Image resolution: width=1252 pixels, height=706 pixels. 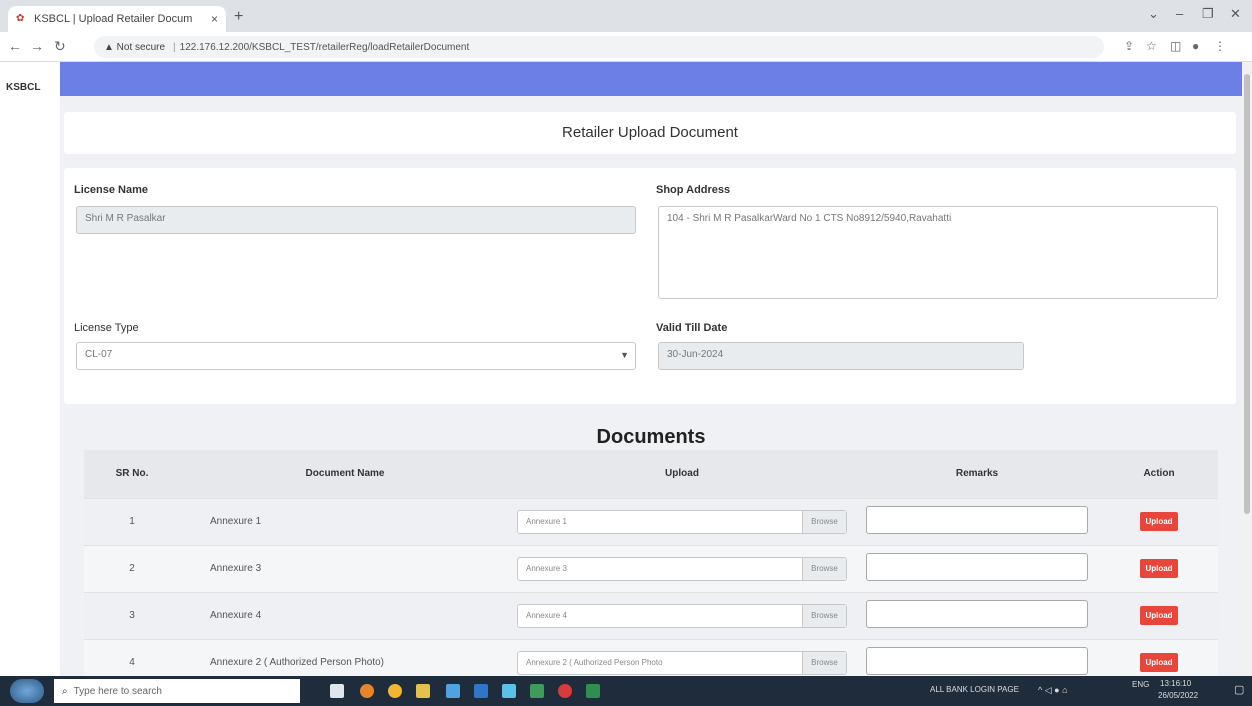 I want to click on tray-icons: ^ ◁ ● ⌂, so click(x=1053, y=690).